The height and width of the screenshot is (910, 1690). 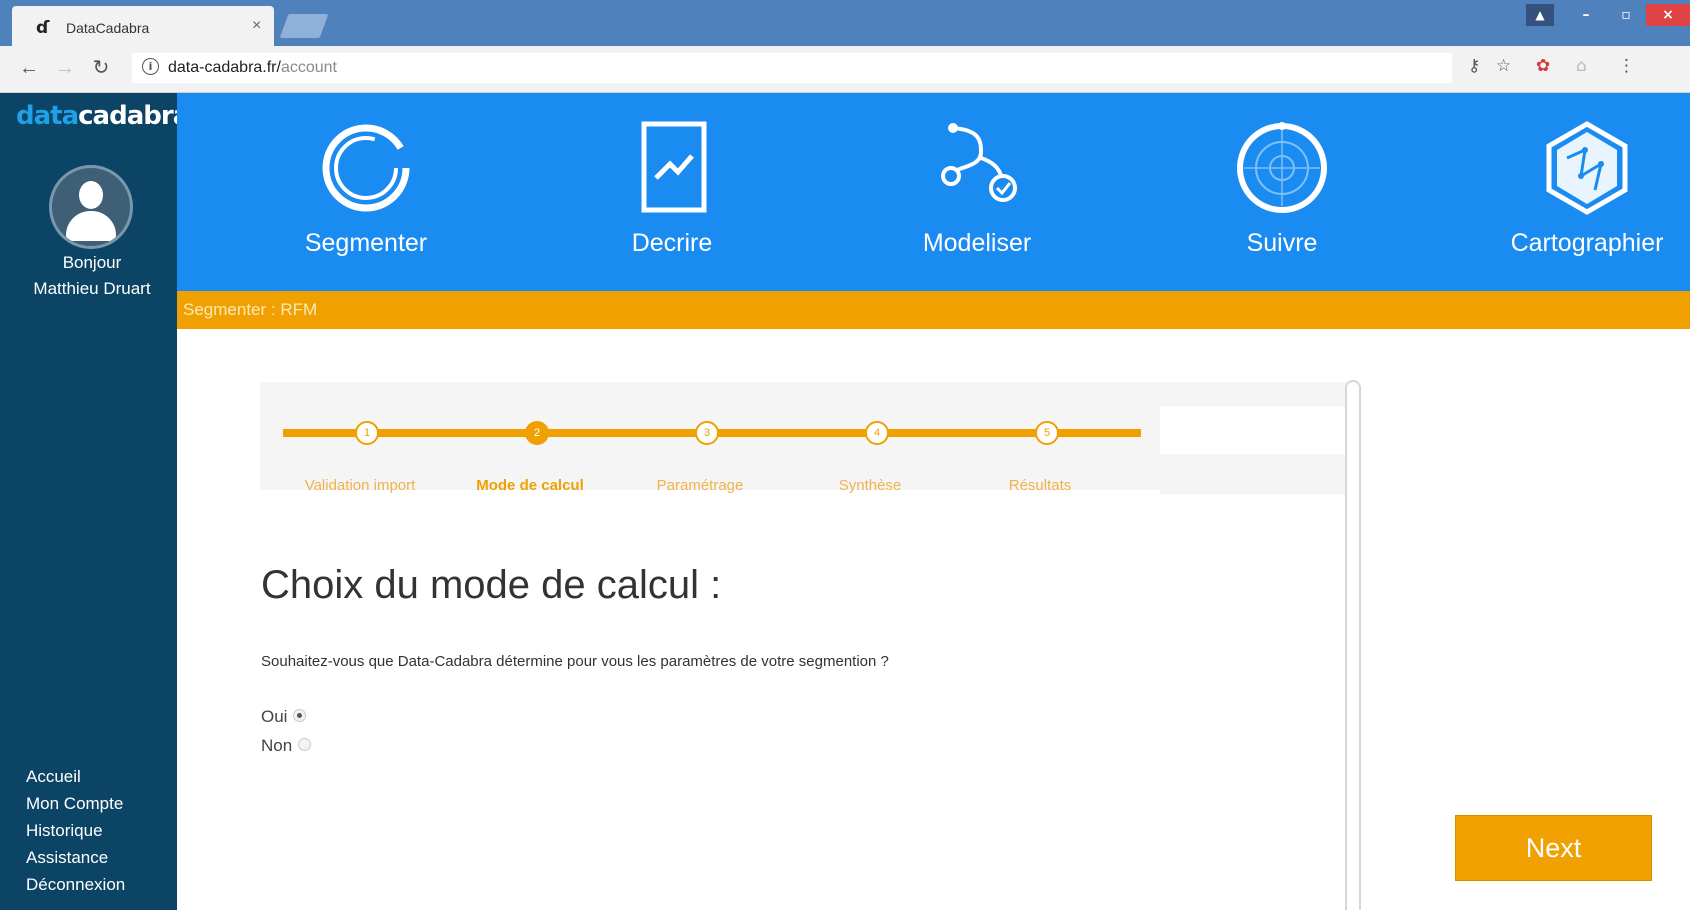 I want to click on minimize-button: –, so click(x=1586, y=15).